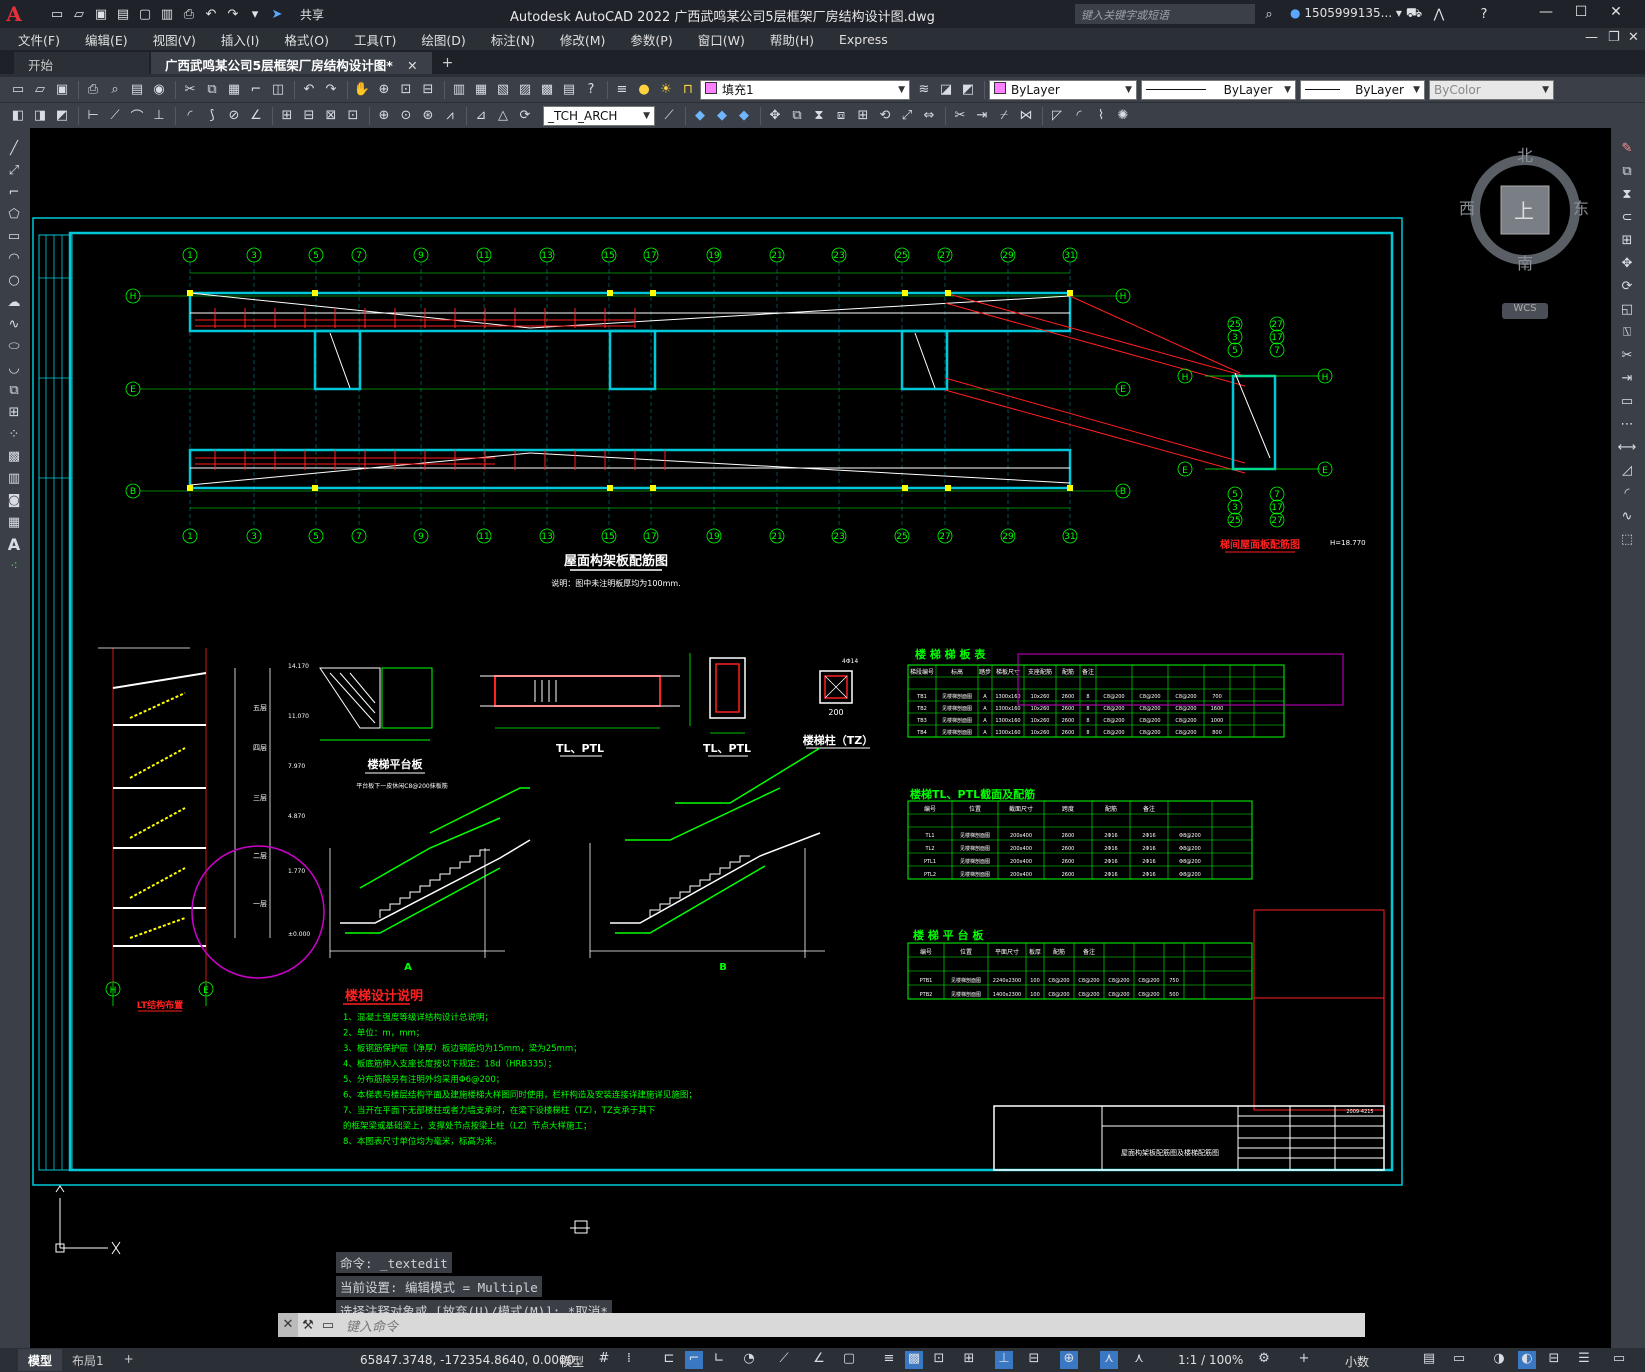 This screenshot has width=1645, height=1372. What do you see at coordinates (137, 90) in the screenshot?
I see `publish-icon: ▤` at bounding box center [137, 90].